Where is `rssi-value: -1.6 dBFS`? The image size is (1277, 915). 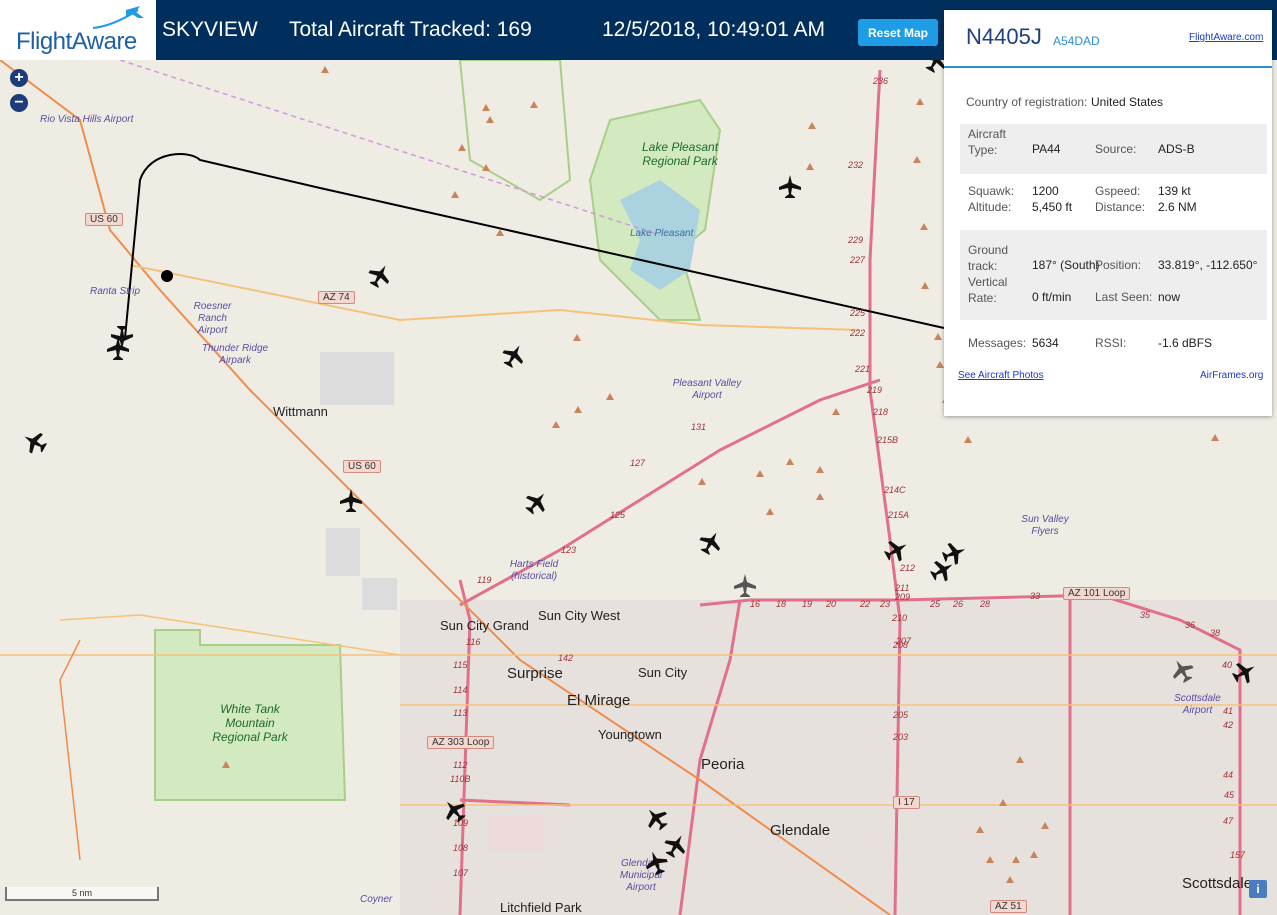 rssi-value: -1.6 dBFS is located at coordinates (1185, 343).